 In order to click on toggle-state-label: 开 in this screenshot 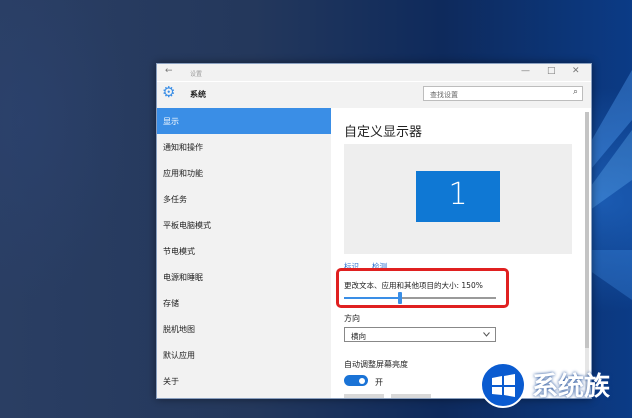, I will do `click(379, 382)`.